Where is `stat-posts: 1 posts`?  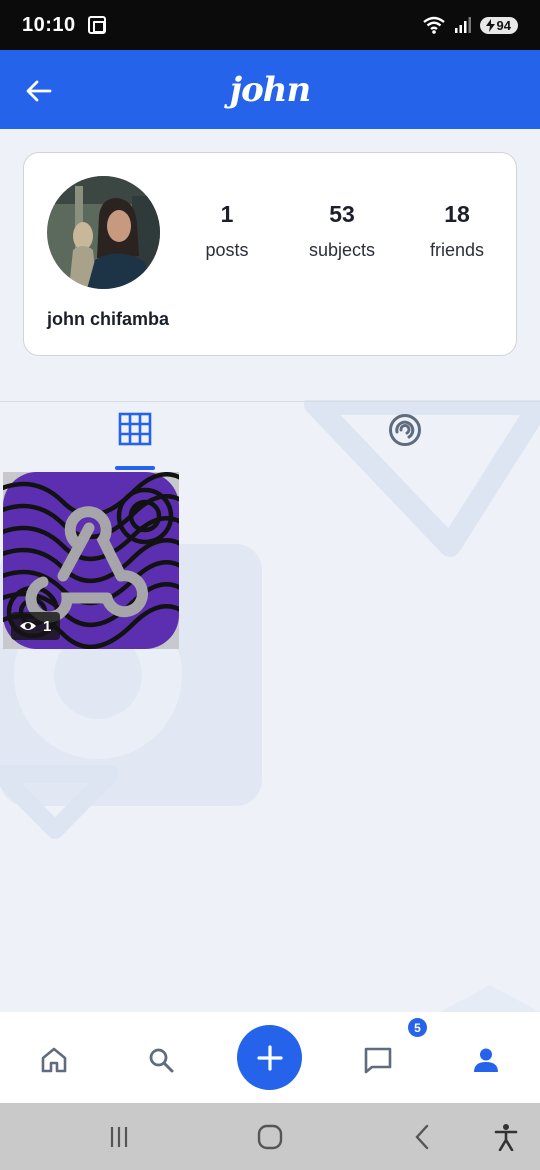 stat-posts: 1 posts is located at coordinates (227, 231).